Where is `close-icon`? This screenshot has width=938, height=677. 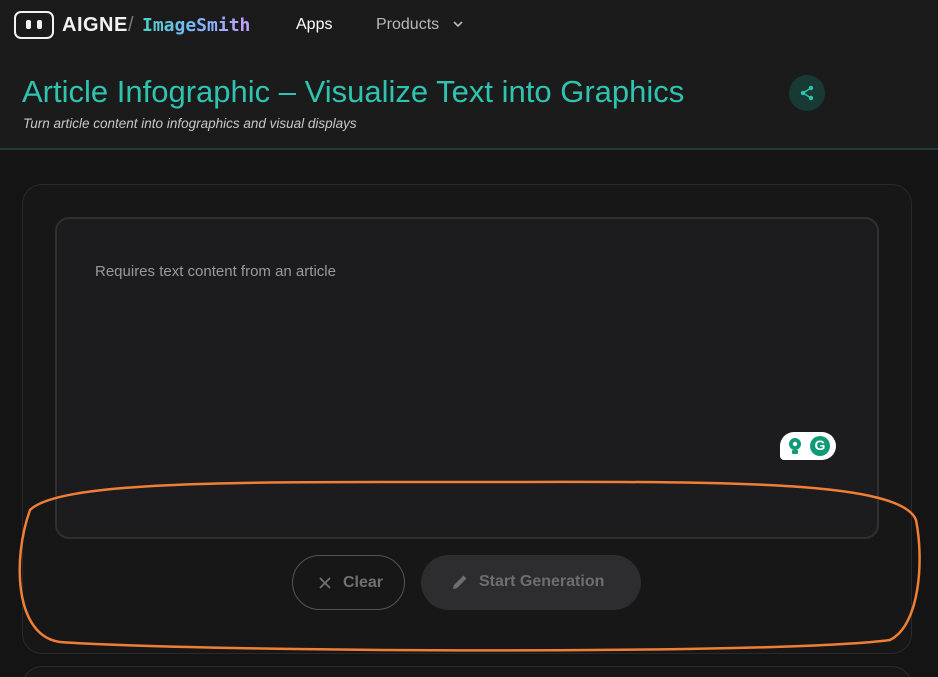
close-icon is located at coordinates (325, 583).